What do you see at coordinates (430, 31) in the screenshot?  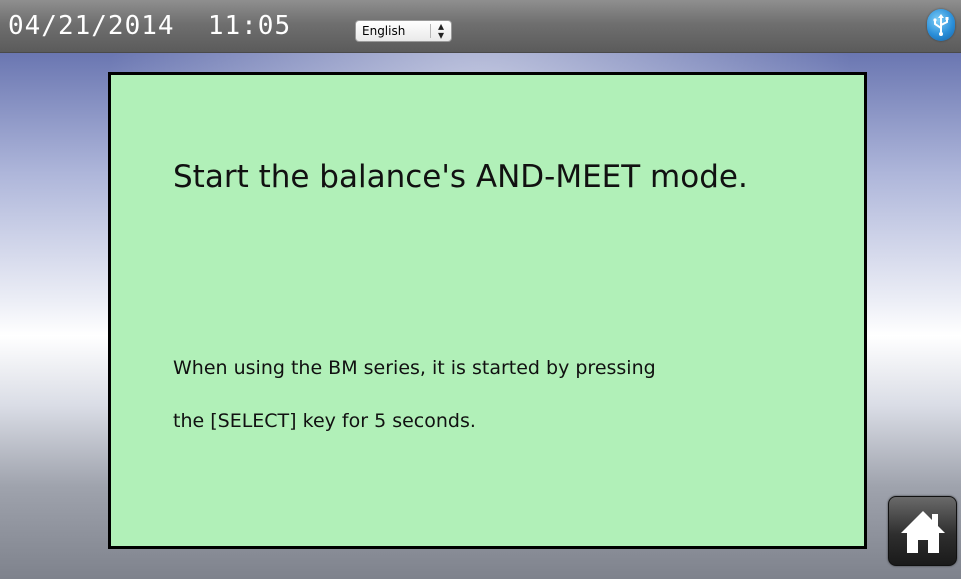 I see `language-select-divider` at bounding box center [430, 31].